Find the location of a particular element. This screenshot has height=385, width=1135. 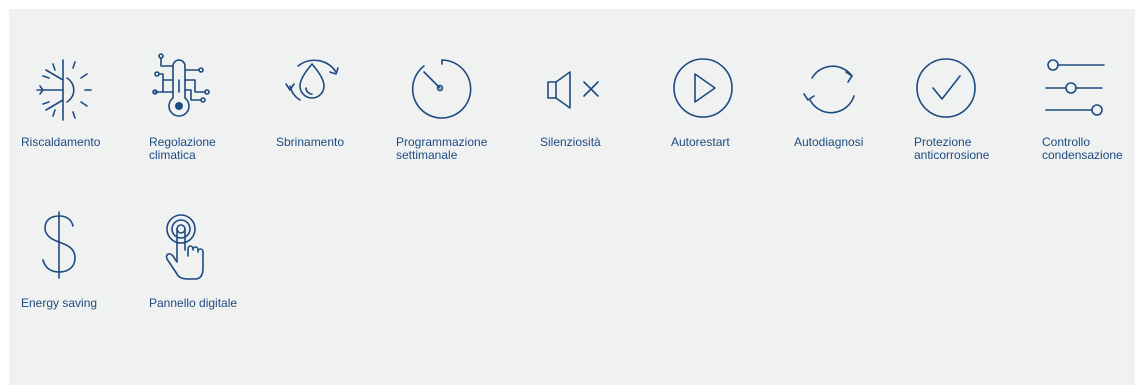

speaker-muted-icon is located at coordinates (573, 90).